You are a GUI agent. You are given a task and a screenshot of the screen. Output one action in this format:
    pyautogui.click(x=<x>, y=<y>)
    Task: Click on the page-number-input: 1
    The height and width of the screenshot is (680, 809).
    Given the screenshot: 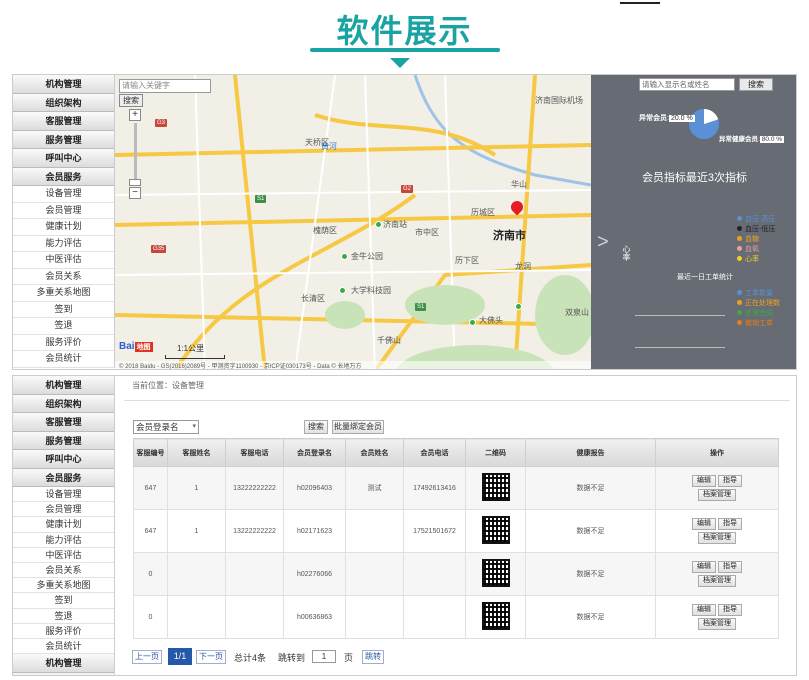 What is the action you would take?
    pyautogui.click(x=324, y=656)
    